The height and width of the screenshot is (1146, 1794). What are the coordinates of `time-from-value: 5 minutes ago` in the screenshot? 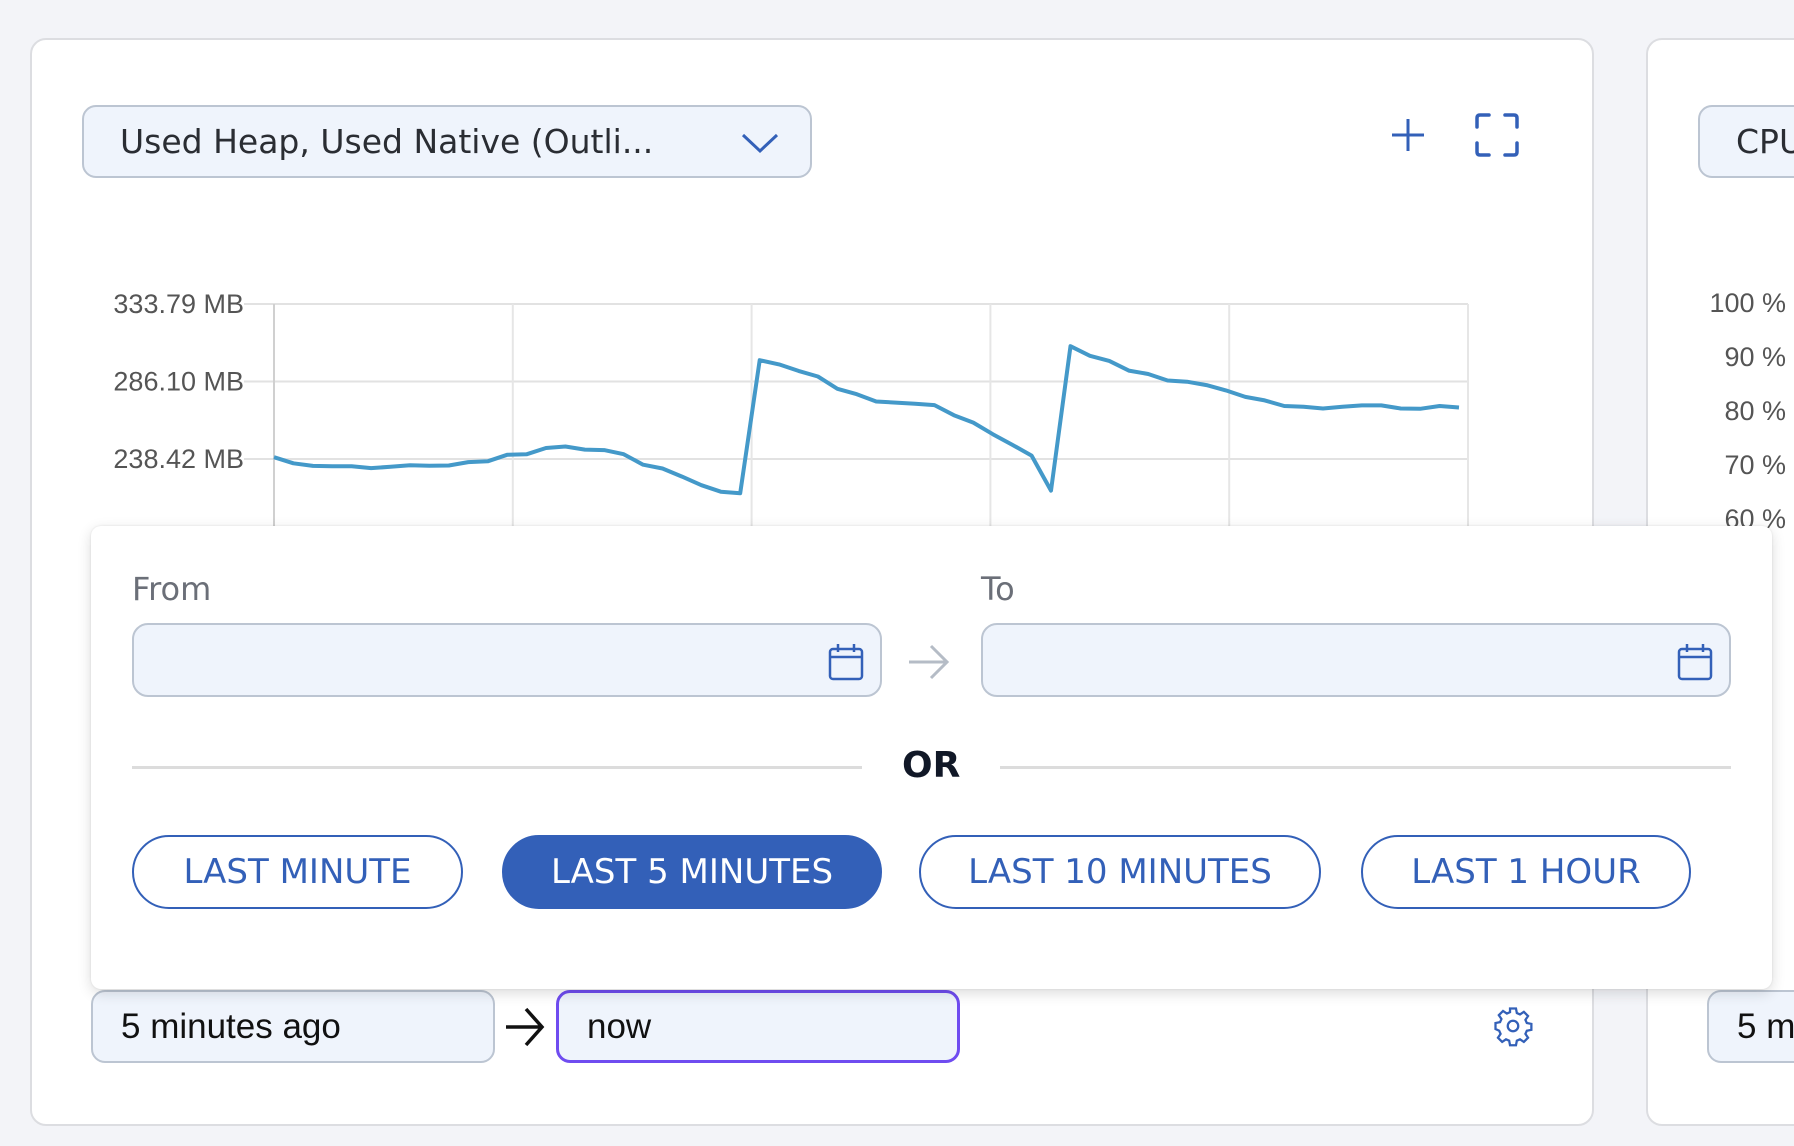 It's located at (231, 1026).